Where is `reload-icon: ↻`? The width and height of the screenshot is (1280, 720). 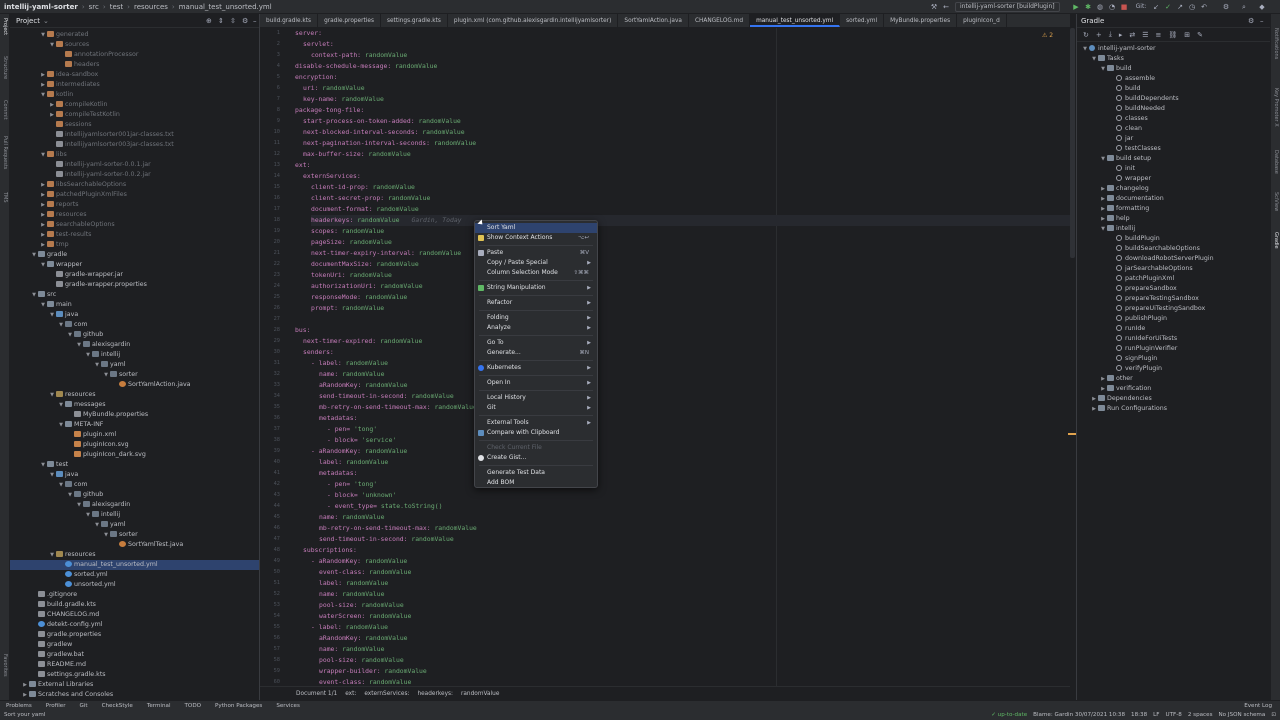 reload-icon: ↻ is located at coordinates (1086, 35).